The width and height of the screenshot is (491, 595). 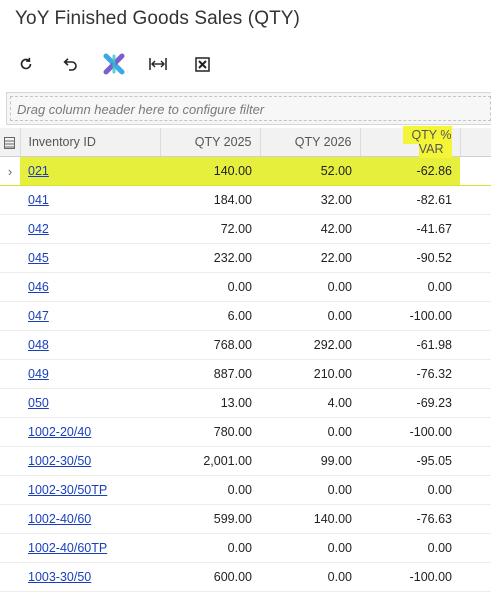 I want to click on header-qty-2025: QTY 2025, so click(x=210, y=142).